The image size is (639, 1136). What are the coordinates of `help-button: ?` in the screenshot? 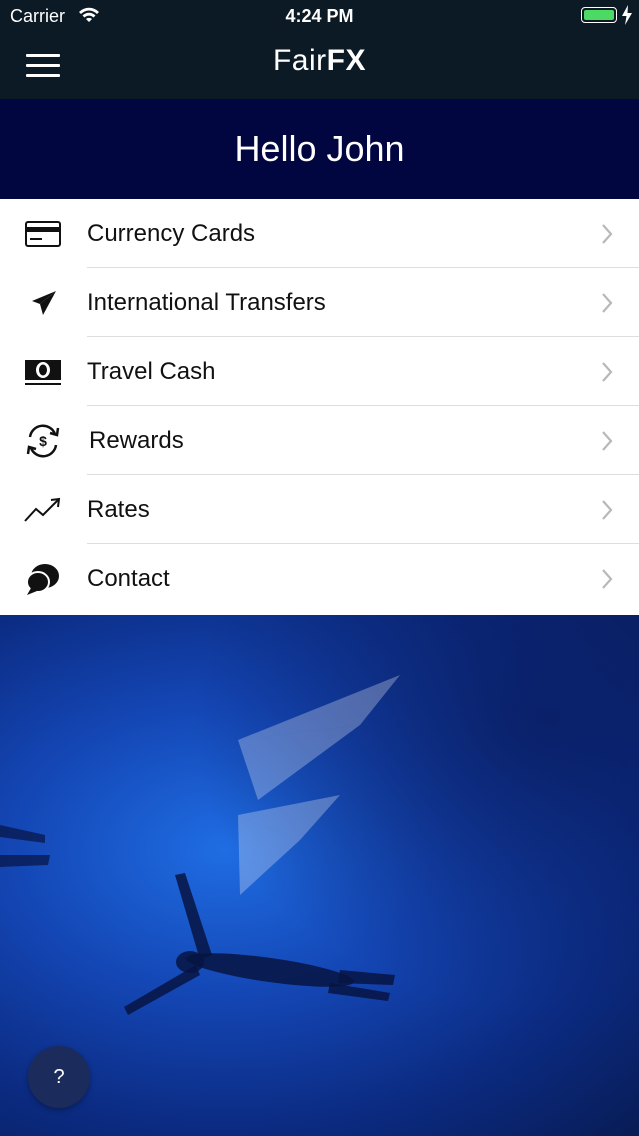 It's located at (59, 1077).